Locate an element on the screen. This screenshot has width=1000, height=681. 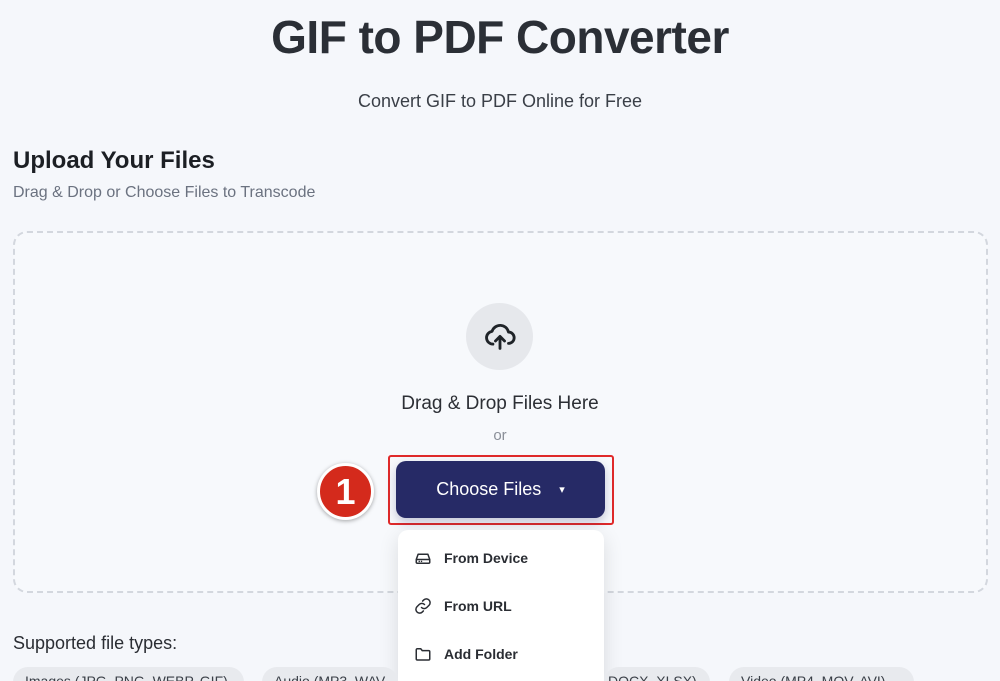
menu-item-label: From Device is located at coordinates (486, 558).